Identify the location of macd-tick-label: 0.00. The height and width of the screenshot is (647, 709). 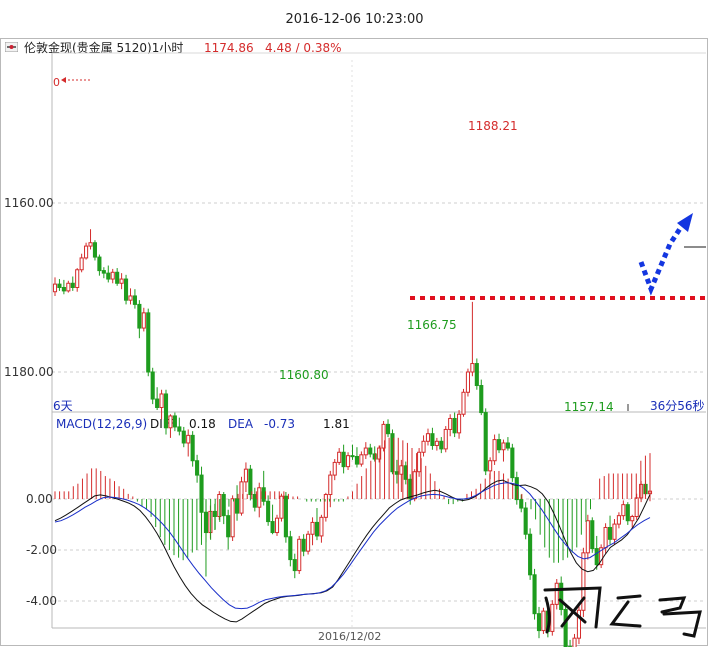
(39, 499).